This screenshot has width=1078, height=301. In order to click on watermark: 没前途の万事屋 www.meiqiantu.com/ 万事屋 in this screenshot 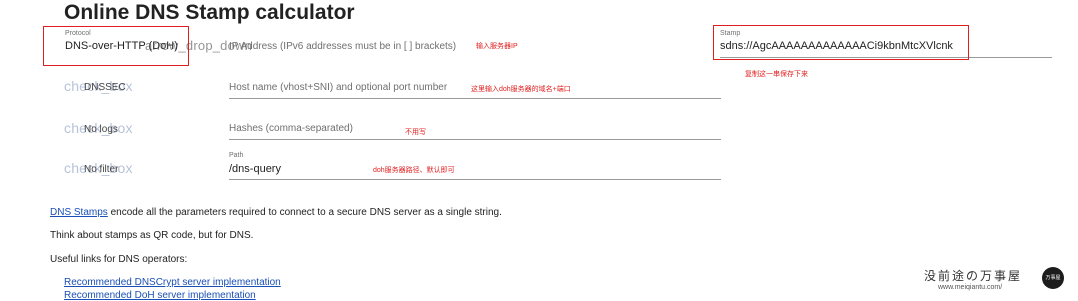, I will do `click(994, 281)`.